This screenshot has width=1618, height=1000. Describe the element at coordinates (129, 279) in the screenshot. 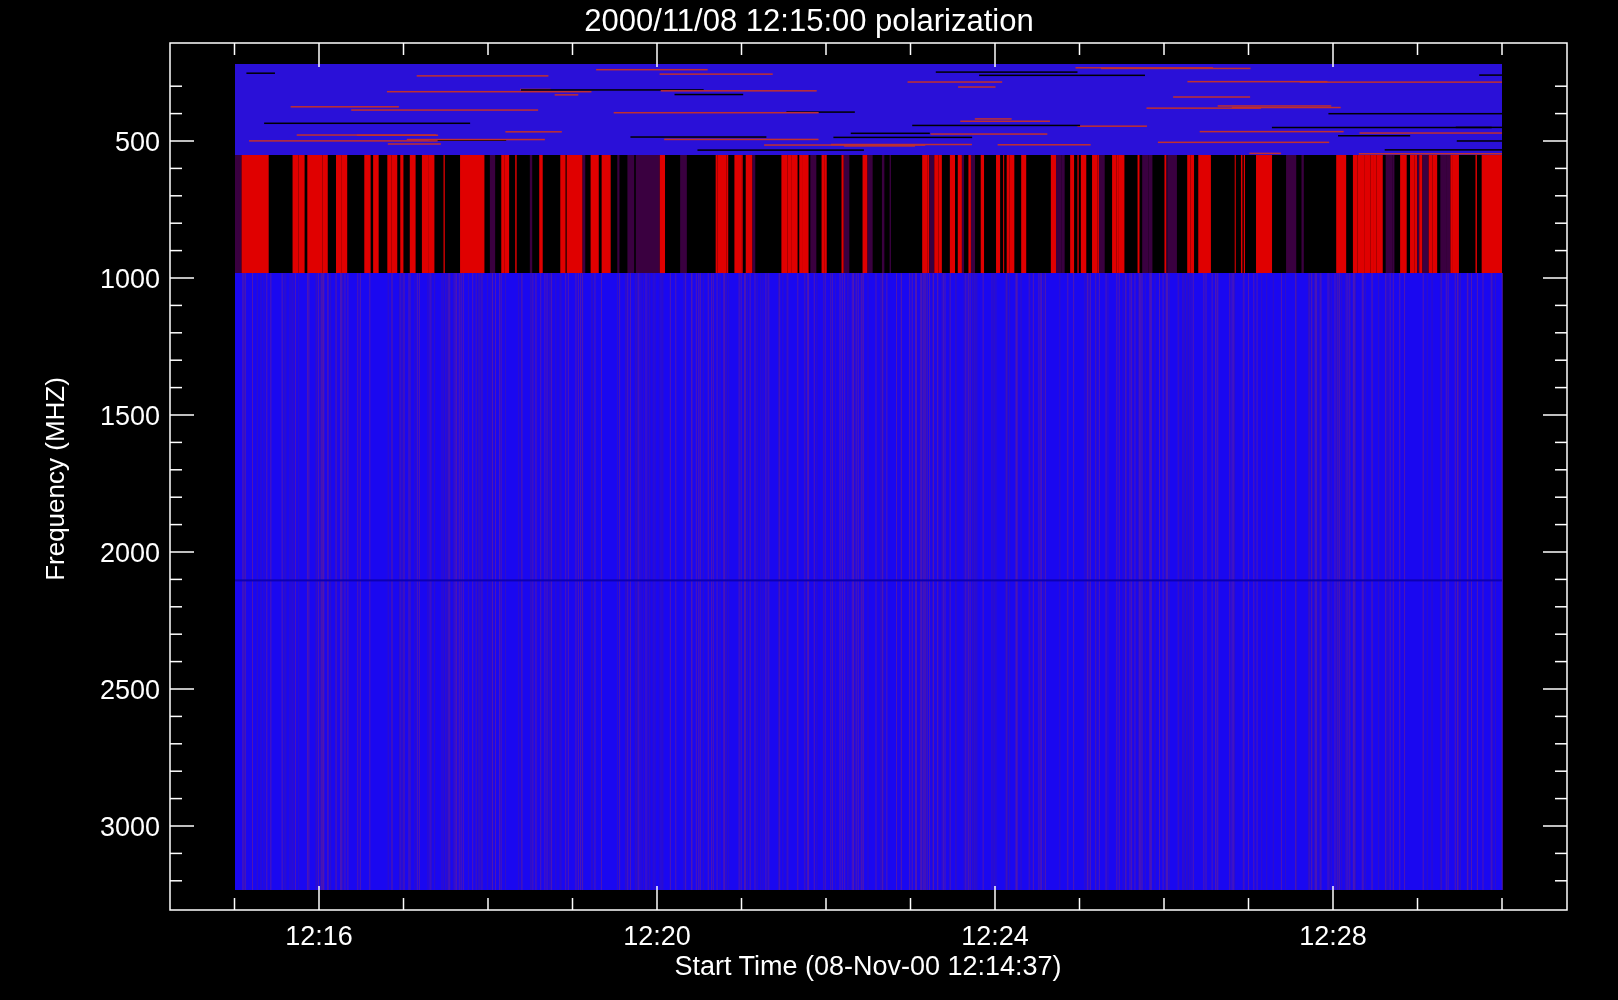

I see `y-tick-label: 1000` at that location.